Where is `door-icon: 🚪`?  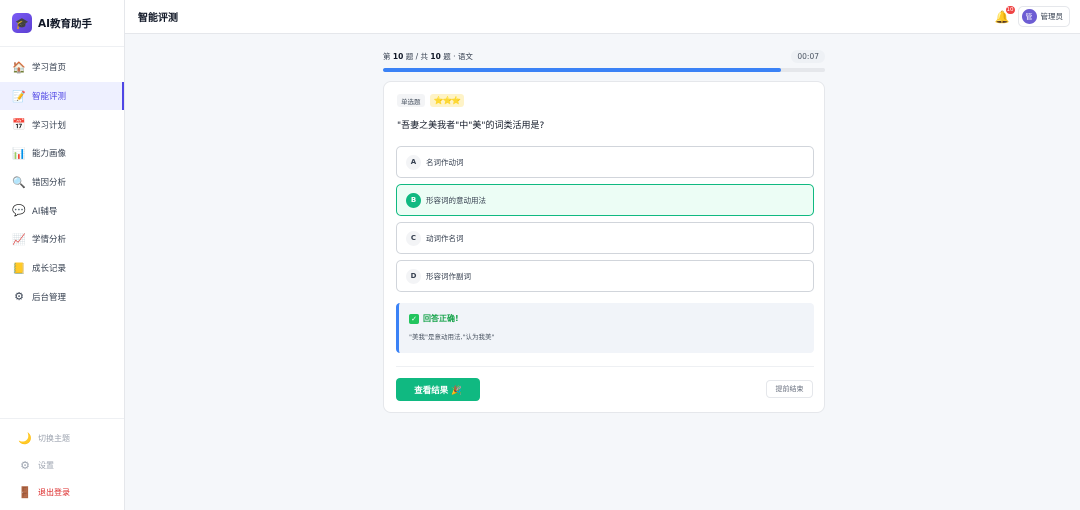 door-icon: 🚪 is located at coordinates (25, 492).